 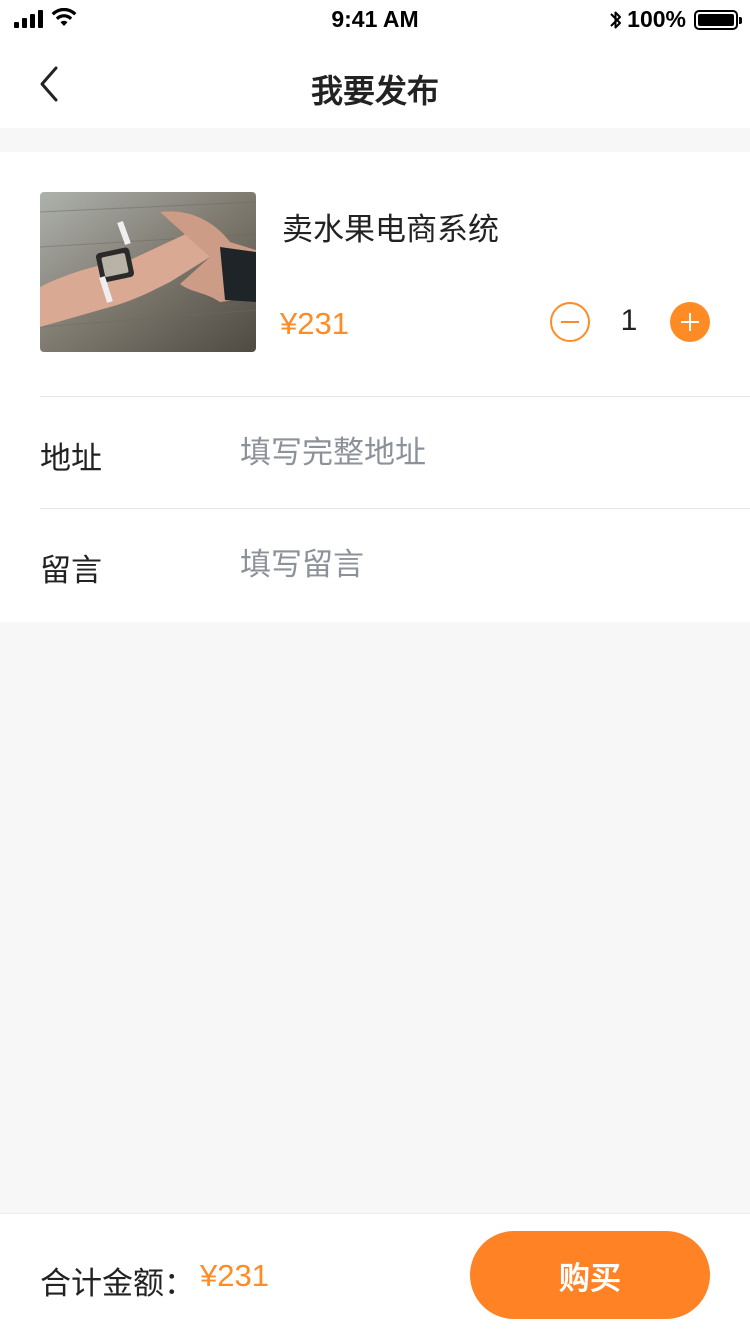 What do you see at coordinates (470, 453) in the screenshot?
I see `address-input` at bounding box center [470, 453].